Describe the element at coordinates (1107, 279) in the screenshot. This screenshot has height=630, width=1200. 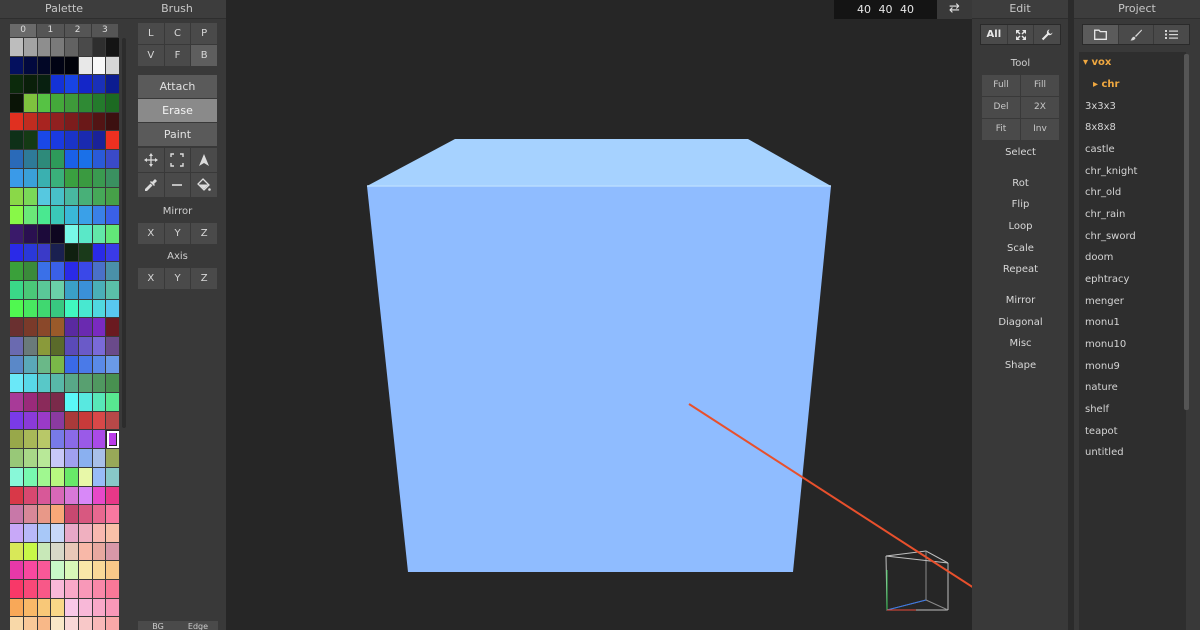
I see `file-item: ephtracy` at that location.